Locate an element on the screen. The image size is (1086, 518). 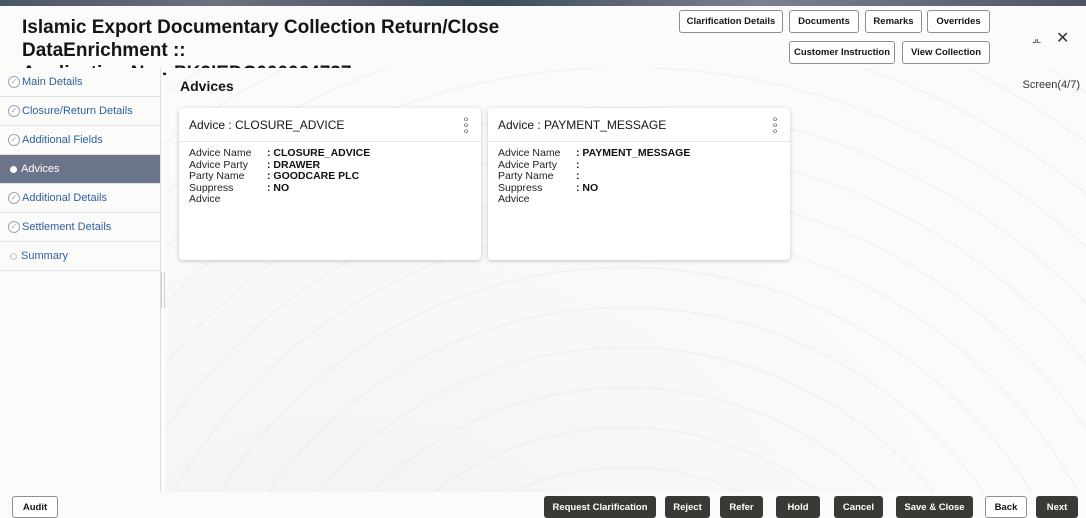
sidebar-item-closure-return-details: ✓ Closure/Return Details is located at coordinates (80, 111).